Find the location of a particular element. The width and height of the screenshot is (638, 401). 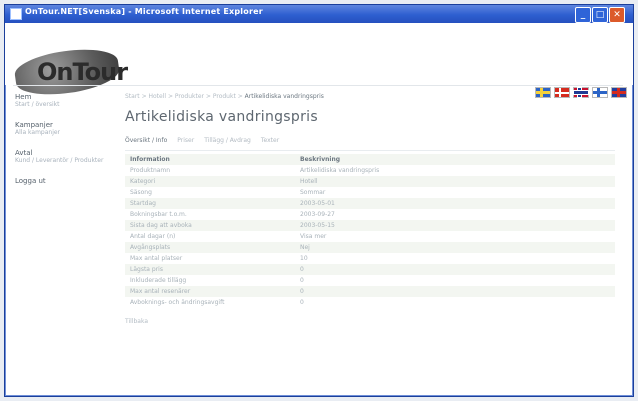

sidebar-group-logout: Logga ut is located at coordinates (61, 181).